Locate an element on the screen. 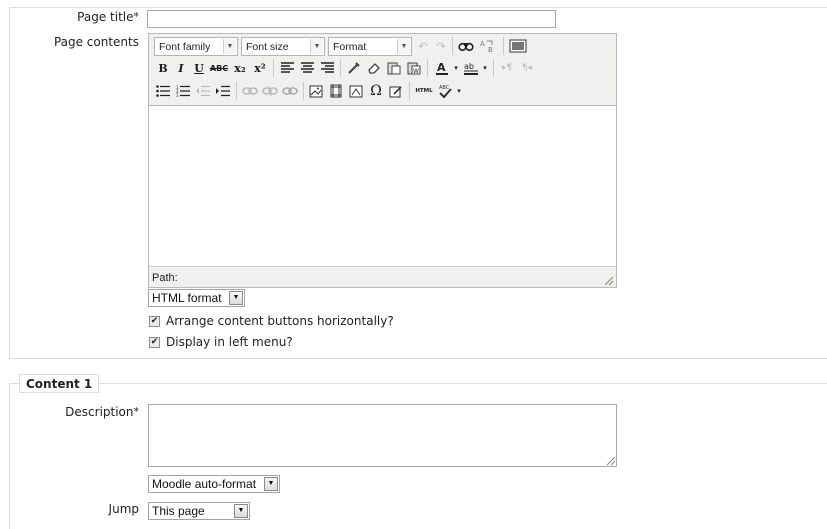  page-contents-label: Page contents is located at coordinates (96, 42).